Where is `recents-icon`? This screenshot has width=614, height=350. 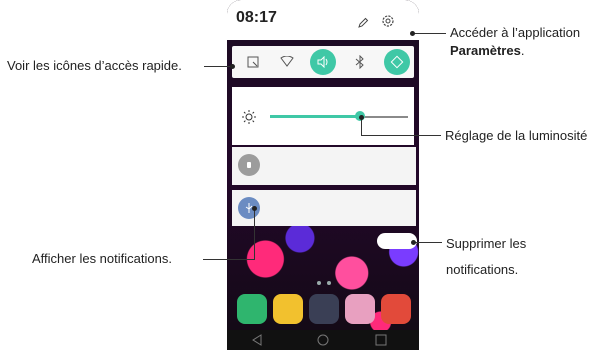
recents-icon is located at coordinates (381, 340).